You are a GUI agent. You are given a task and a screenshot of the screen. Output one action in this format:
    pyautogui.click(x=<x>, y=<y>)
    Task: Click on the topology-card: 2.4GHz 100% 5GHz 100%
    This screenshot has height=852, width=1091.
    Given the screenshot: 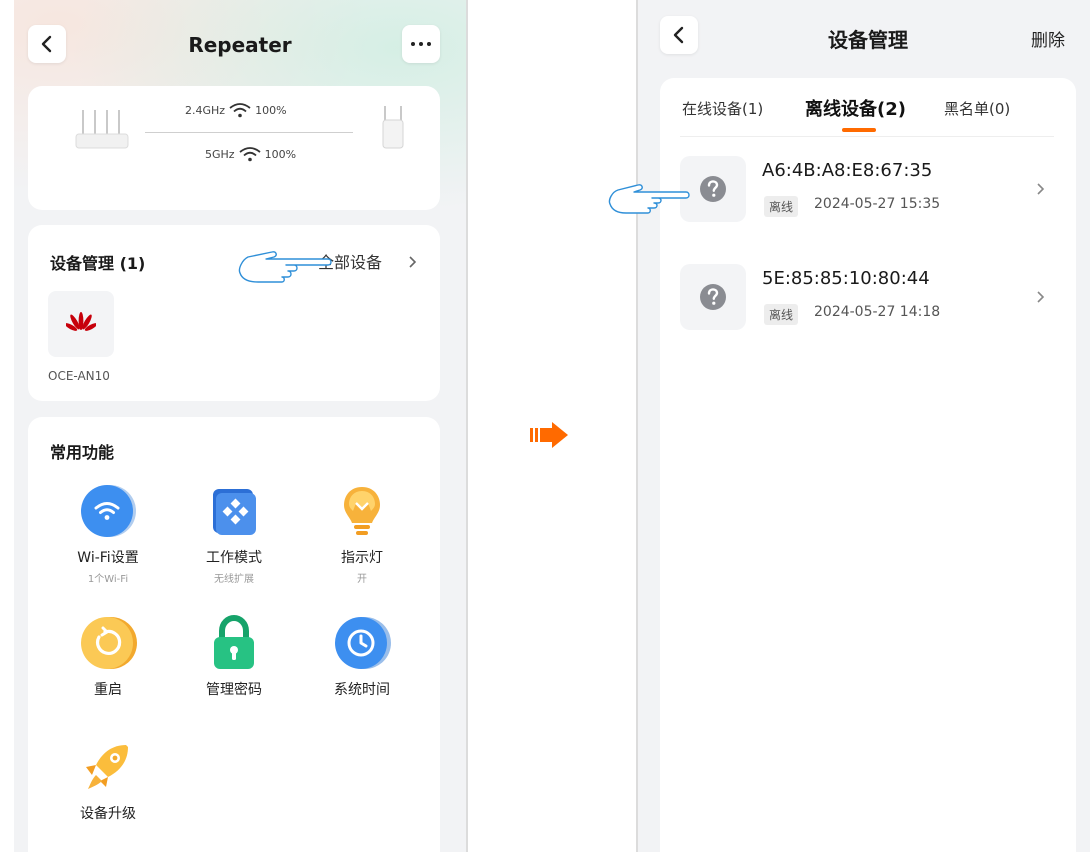 What is the action you would take?
    pyautogui.click(x=234, y=148)
    